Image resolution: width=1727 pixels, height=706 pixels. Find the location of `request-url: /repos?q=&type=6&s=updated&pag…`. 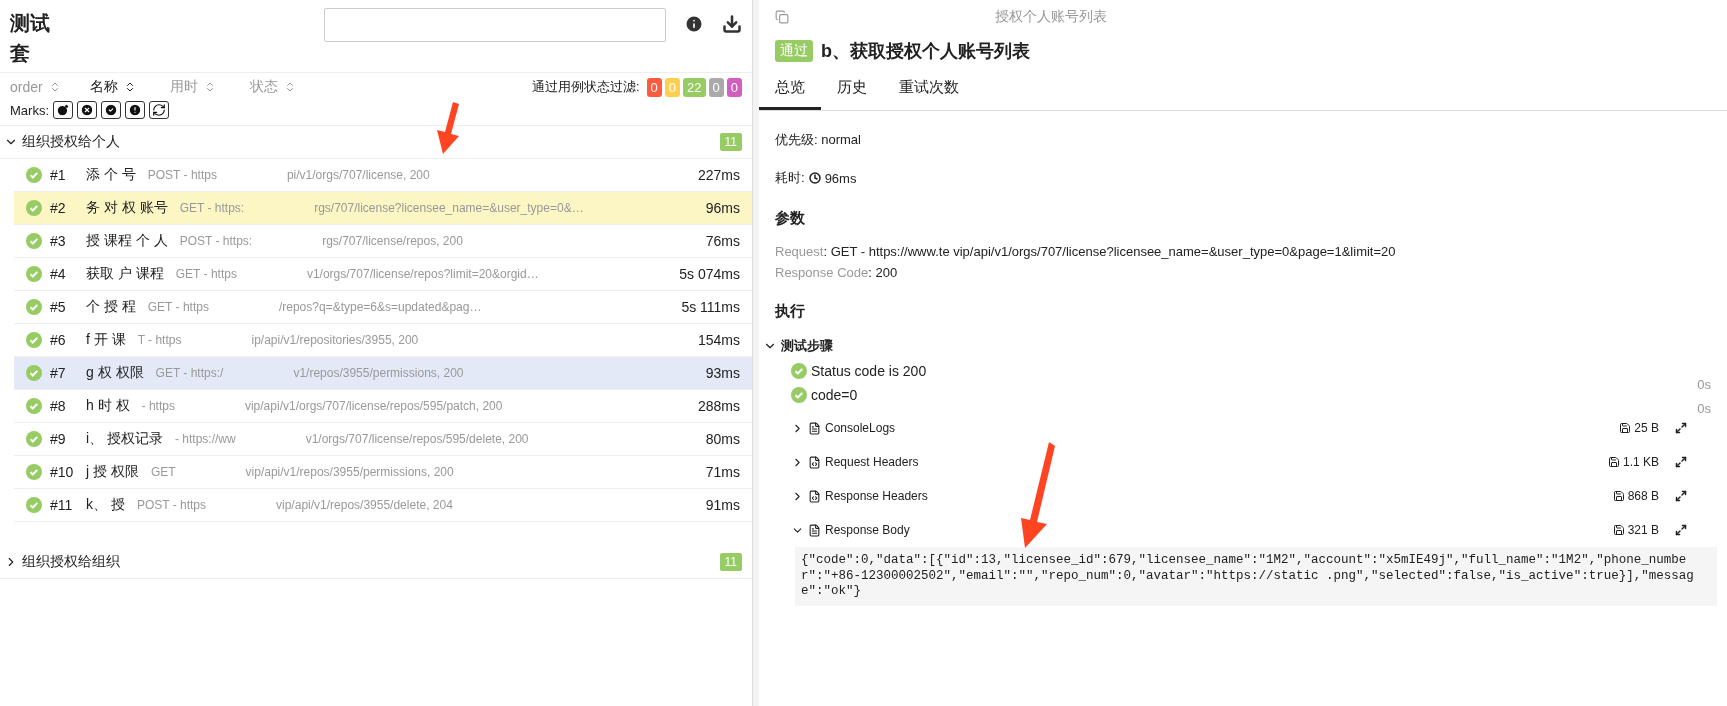

request-url: /repos?q=&type=6&s=updated&pag… is located at coordinates (380, 307).